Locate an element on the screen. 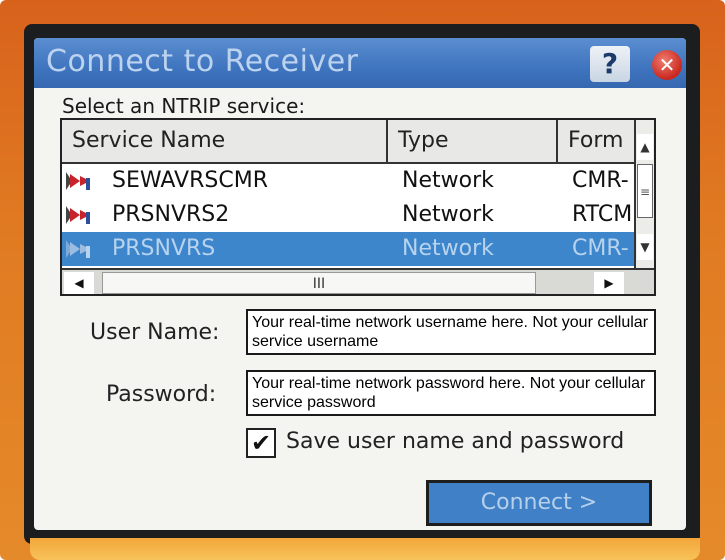 This screenshot has height=560, width=725. close-icon: ✕ is located at coordinates (667, 65).